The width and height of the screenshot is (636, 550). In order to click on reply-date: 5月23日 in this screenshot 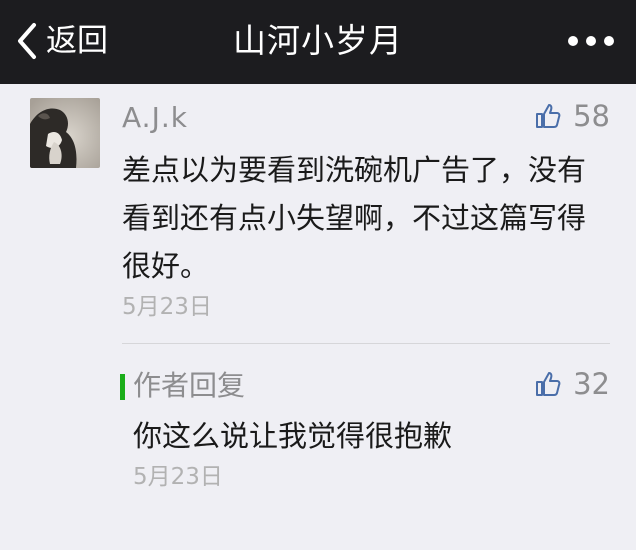, I will do `click(178, 477)`.